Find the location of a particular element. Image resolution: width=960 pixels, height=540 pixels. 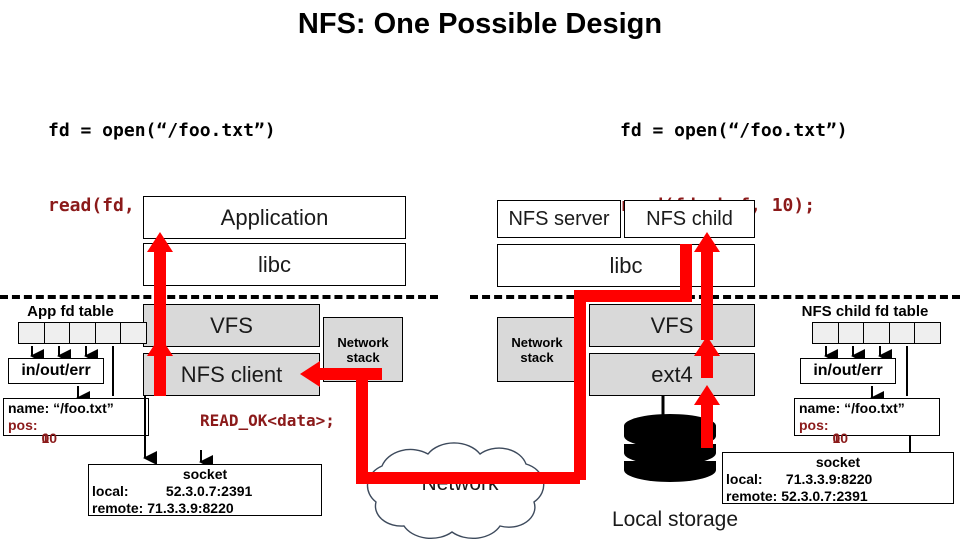

server-in-out-err-box: in/out/err is located at coordinates (848, 371).